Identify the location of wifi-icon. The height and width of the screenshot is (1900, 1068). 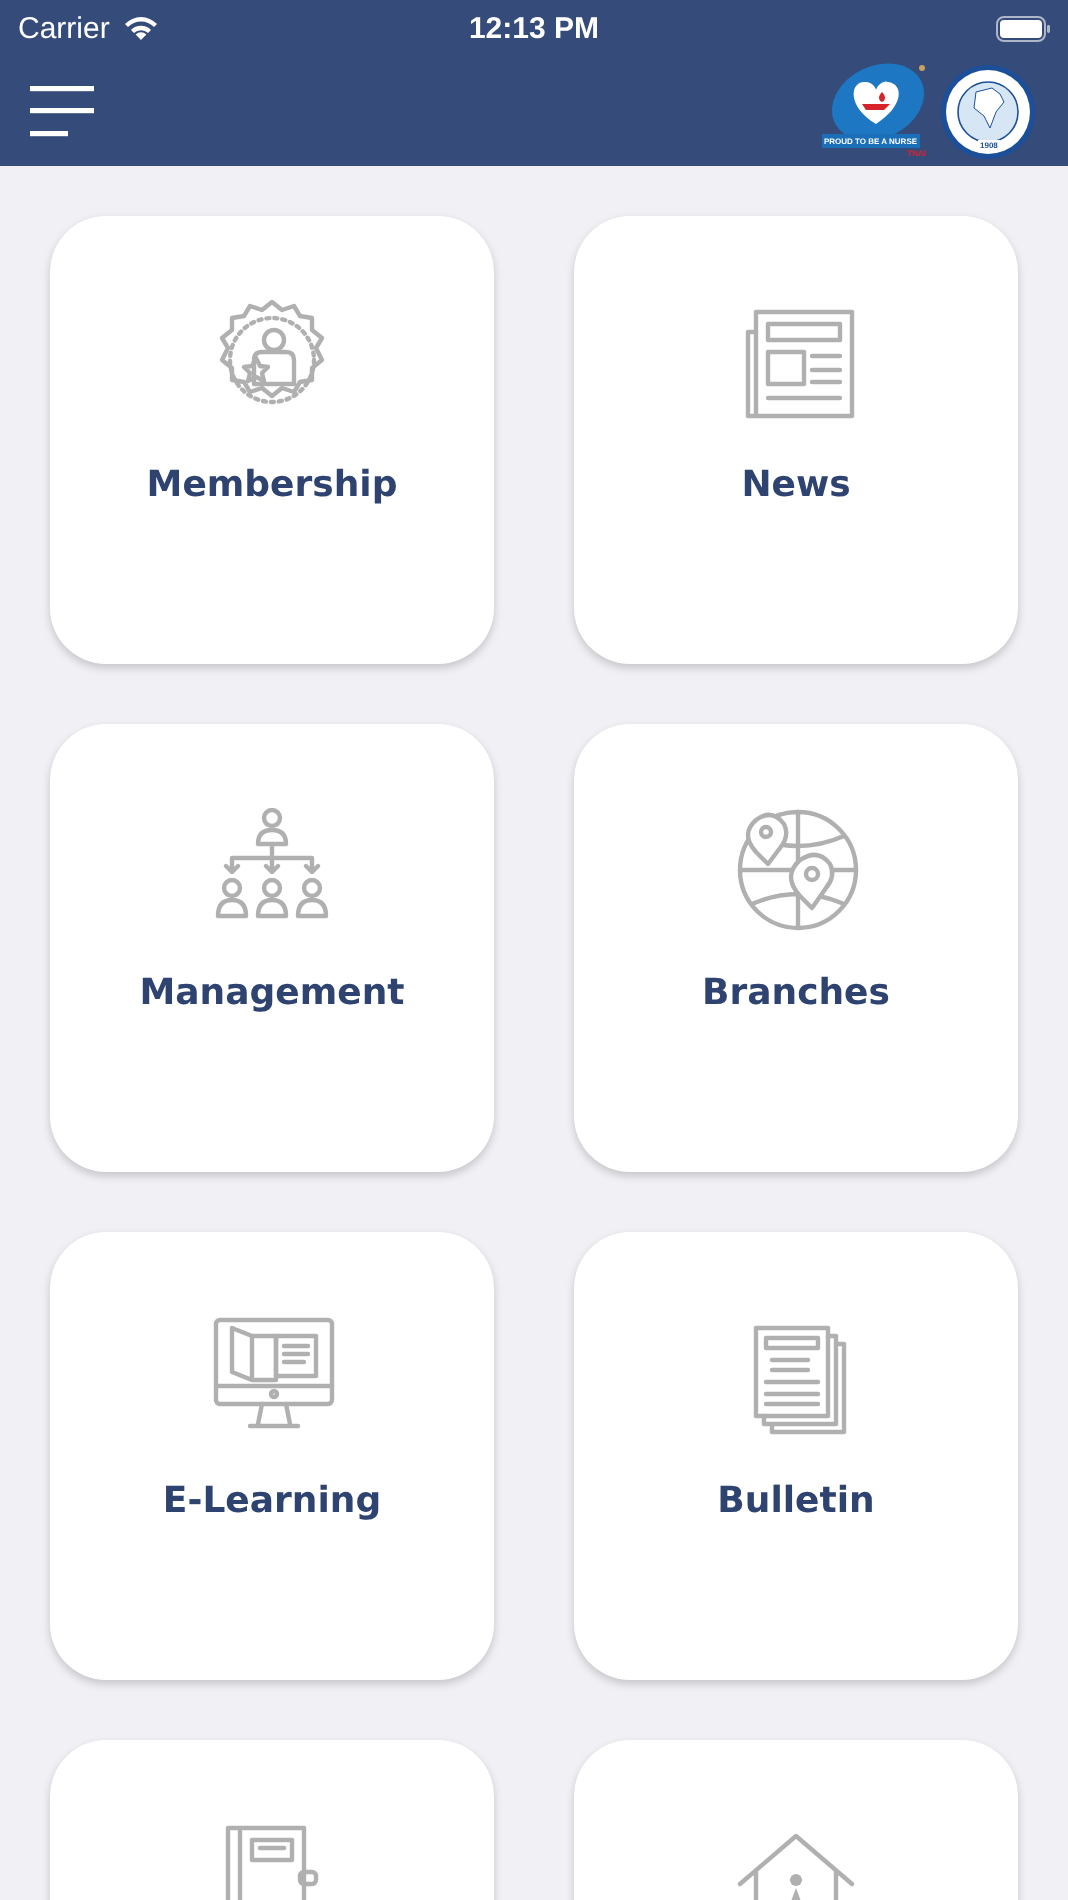
(140, 28).